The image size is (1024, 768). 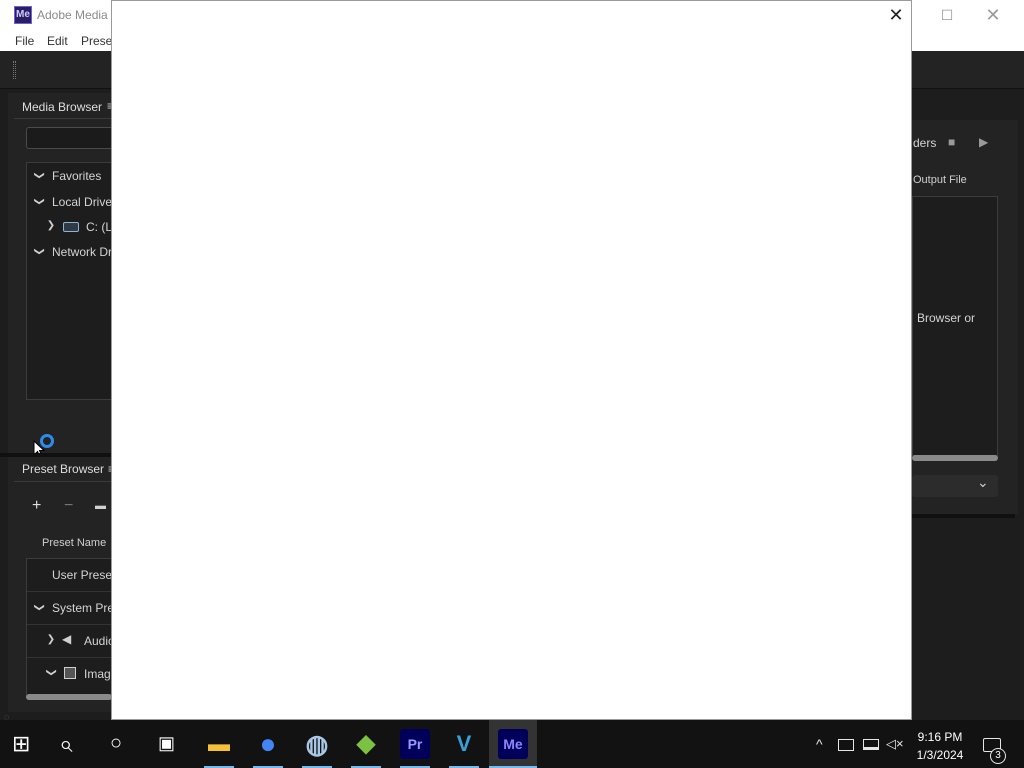 What do you see at coordinates (24, 41) in the screenshot?
I see `menu-file: File` at bounding box center [24, 41].